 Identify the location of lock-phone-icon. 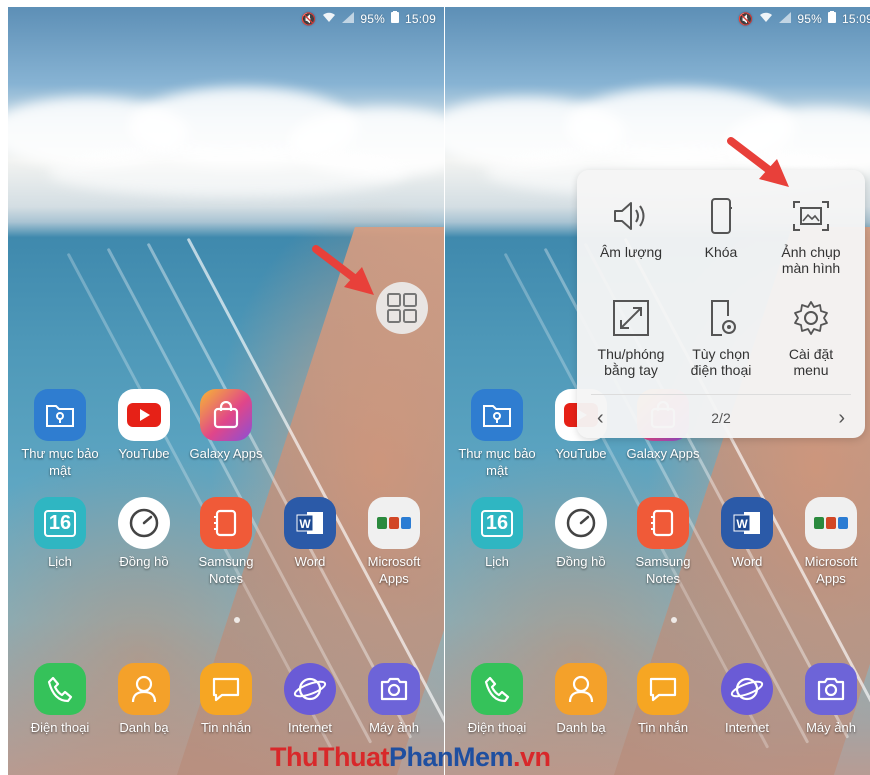
(721, 216).